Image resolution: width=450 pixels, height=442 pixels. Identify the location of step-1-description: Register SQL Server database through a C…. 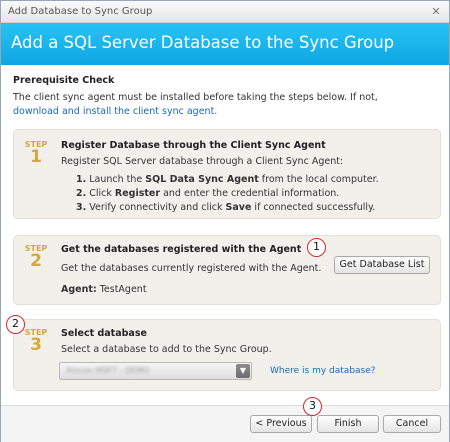
(202, 161).